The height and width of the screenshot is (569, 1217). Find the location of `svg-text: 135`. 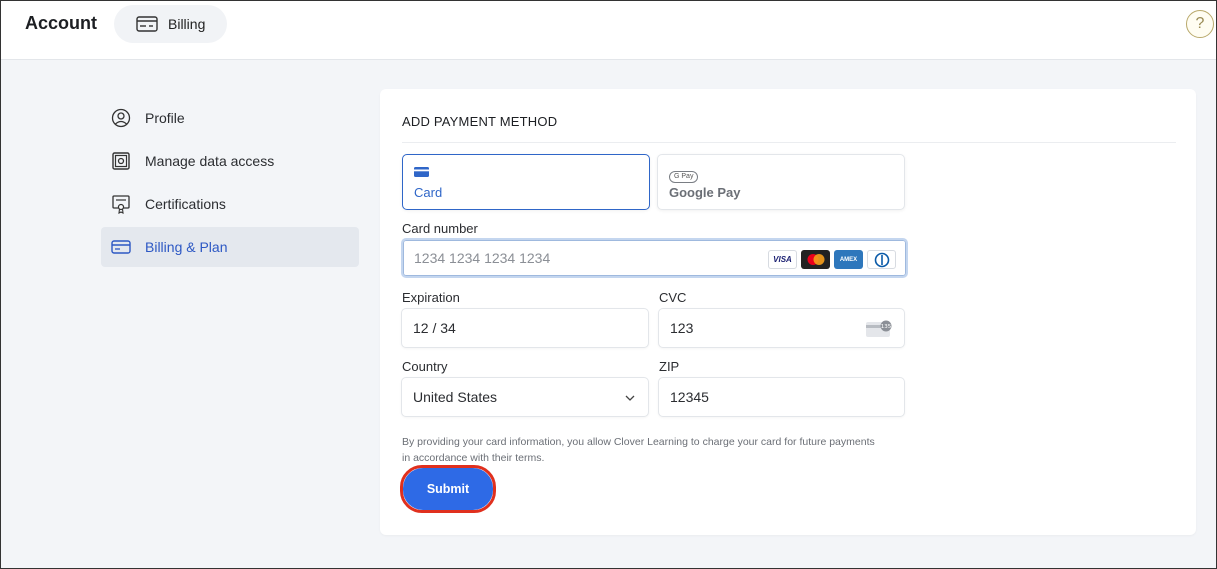

svg-text: 135 is located at coordinates (886, 327).